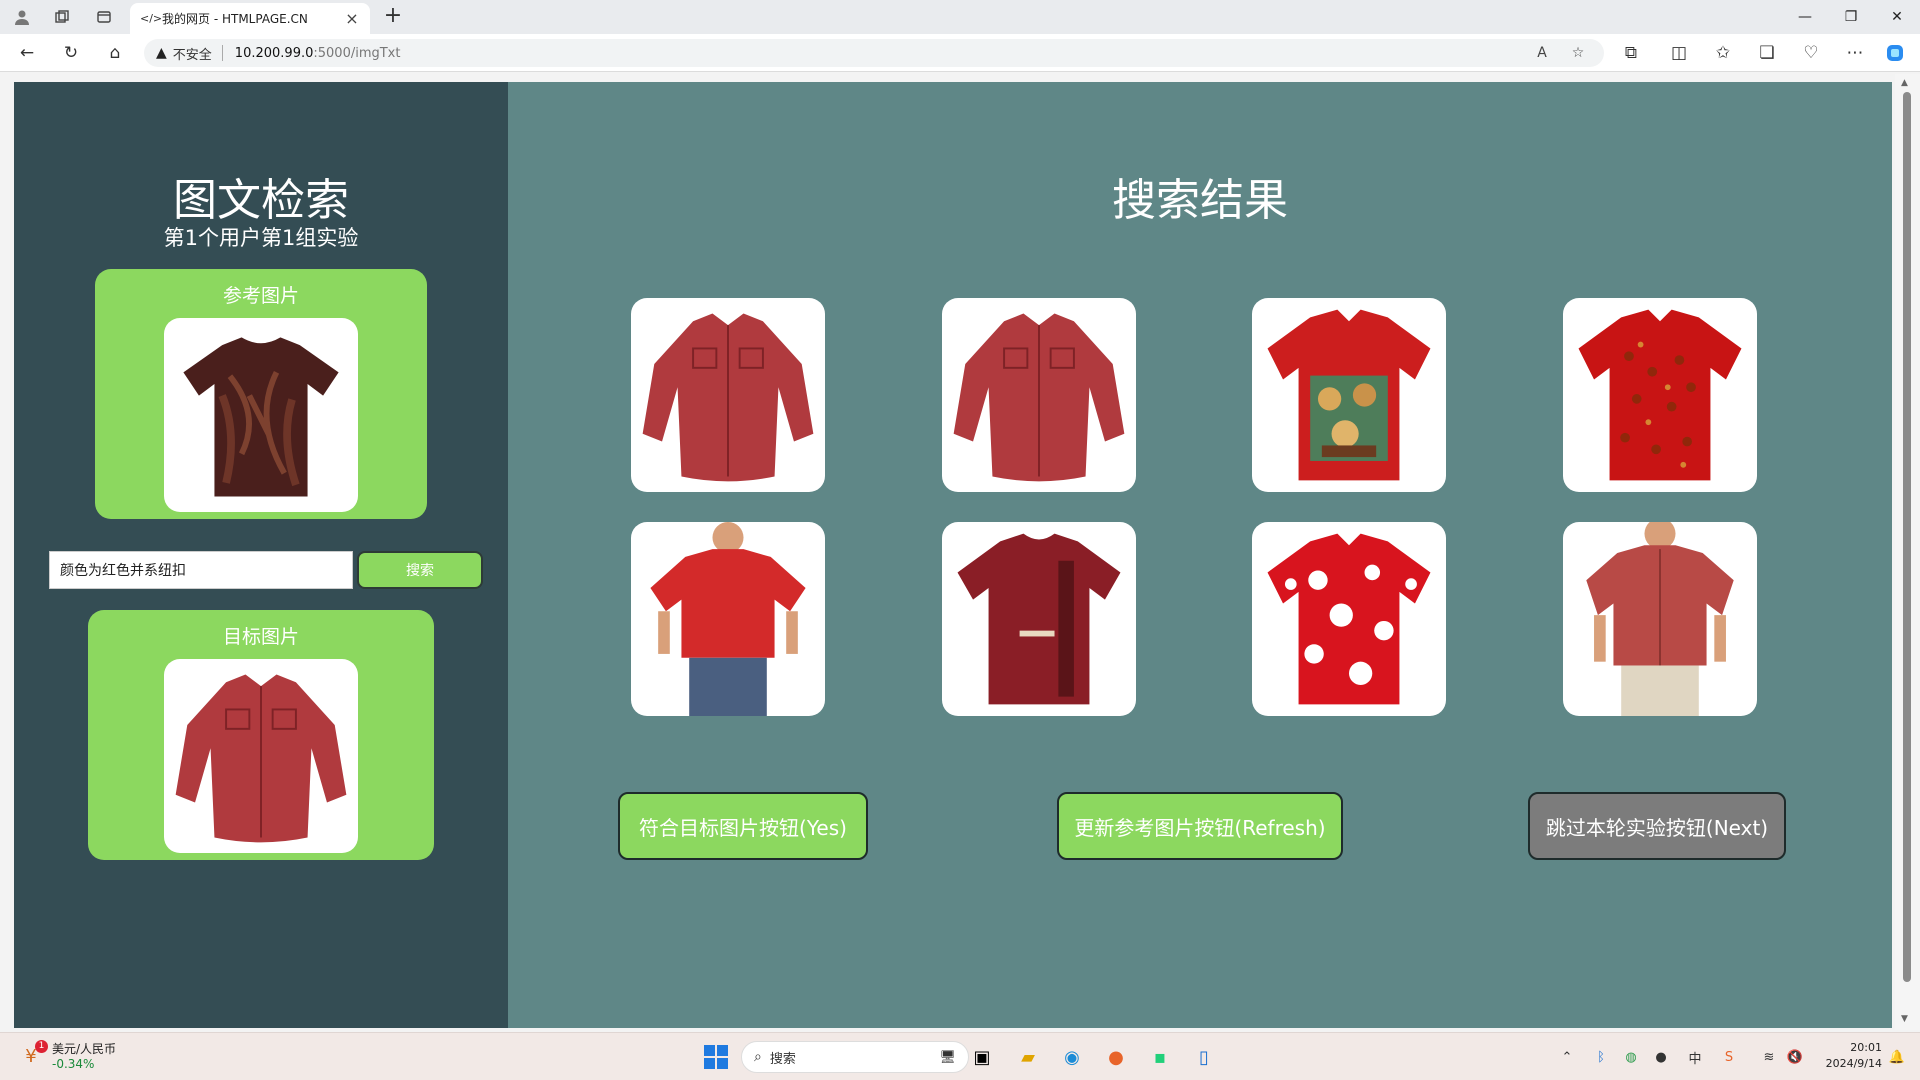 The width and height of the screenshot is (1920, 1080). I want to click on taskbar-search: ⌕ 搜索 🖥, so click(855, 1057).